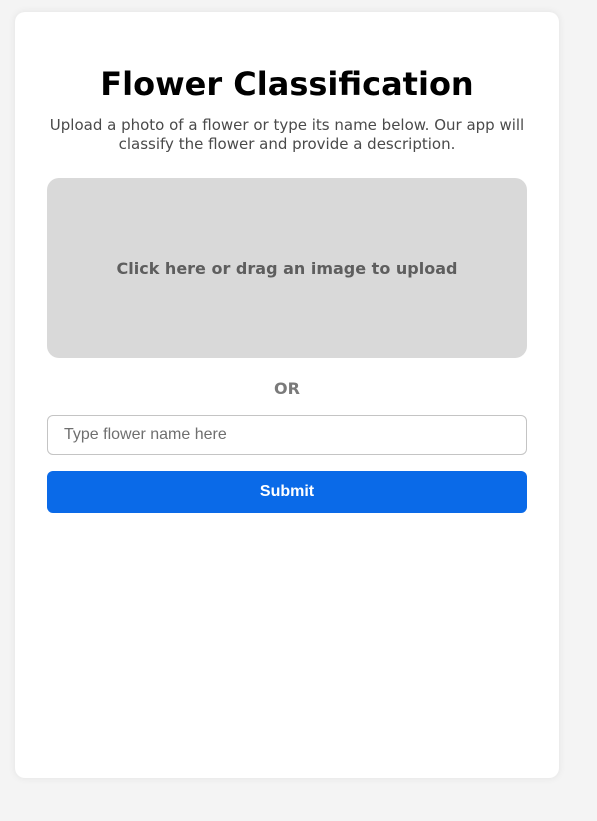 The image size is (597, 821). Describe the element at coordinates (287, 492) in the screenshot. I see `submit-button: Submit` at that location.